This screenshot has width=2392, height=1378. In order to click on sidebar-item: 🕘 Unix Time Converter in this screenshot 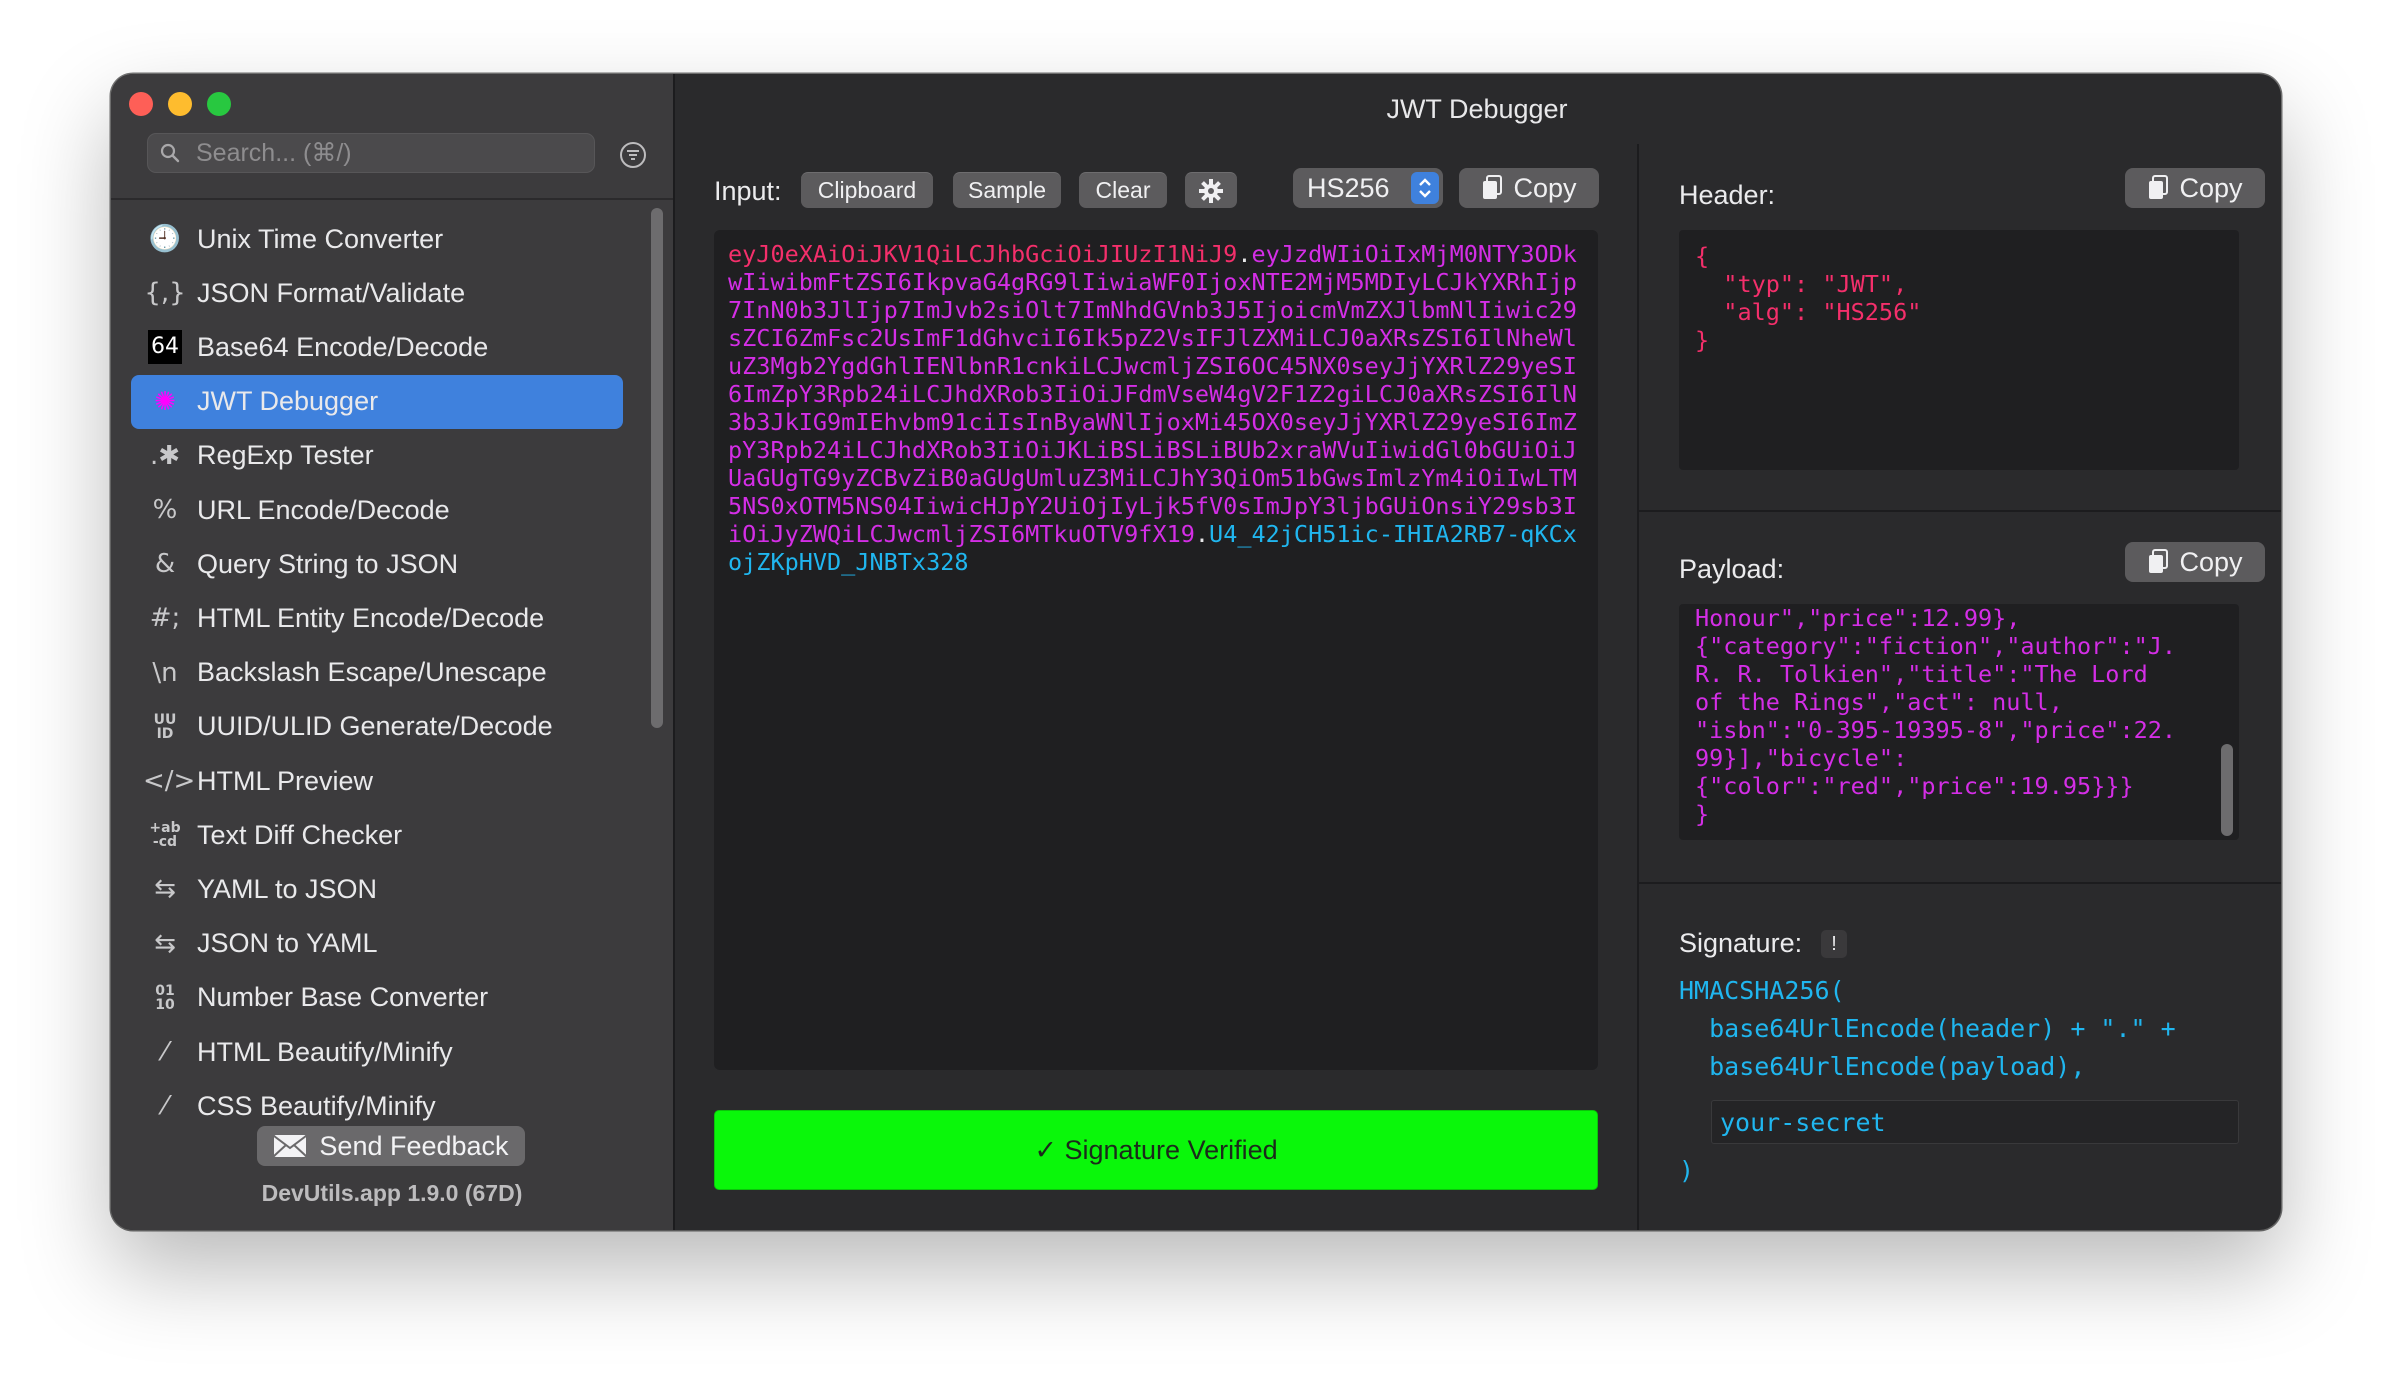, I will do `click(377, 241)`.